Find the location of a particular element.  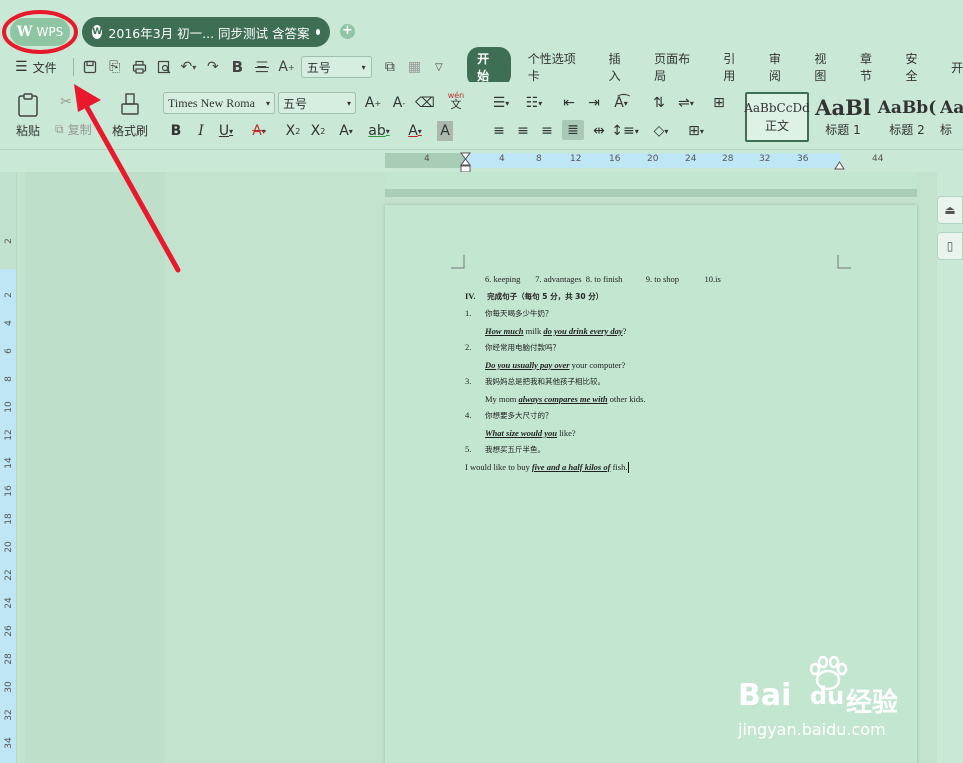

style-label: 标 is located at coordinates (946, 129).